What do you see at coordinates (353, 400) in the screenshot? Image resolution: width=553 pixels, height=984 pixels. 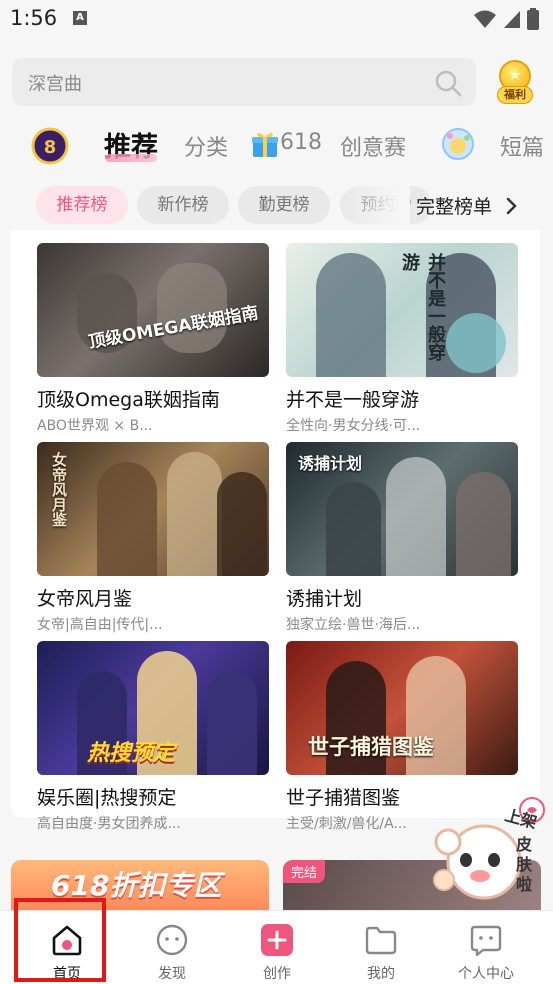 I see `book-title: 并不是一般穿游` at bounding box center [353, 400].